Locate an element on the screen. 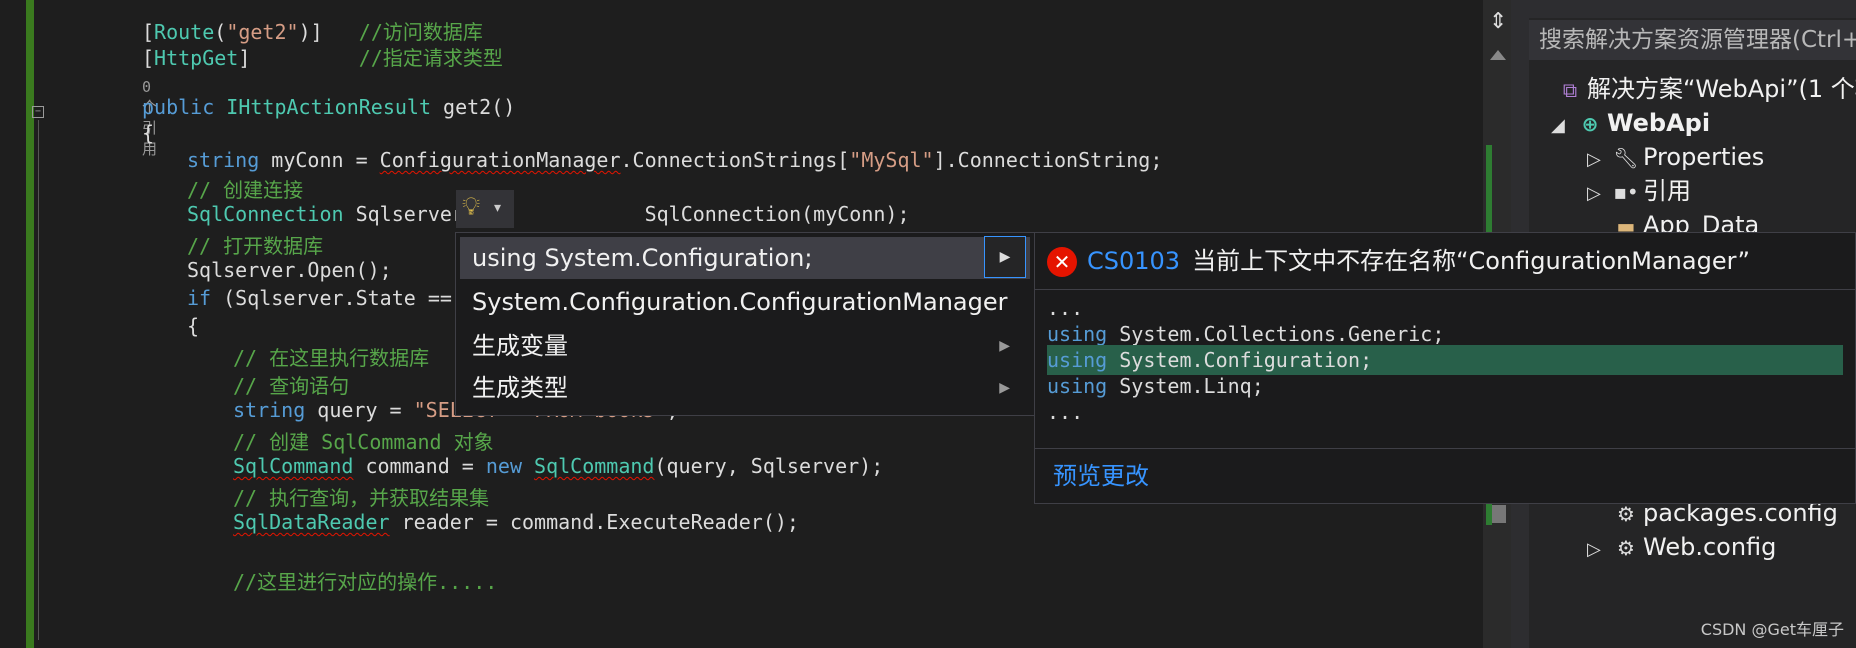 The height and width of the screenshot is (648, 1856). editor-gutter is located at coordinates (14, 324).